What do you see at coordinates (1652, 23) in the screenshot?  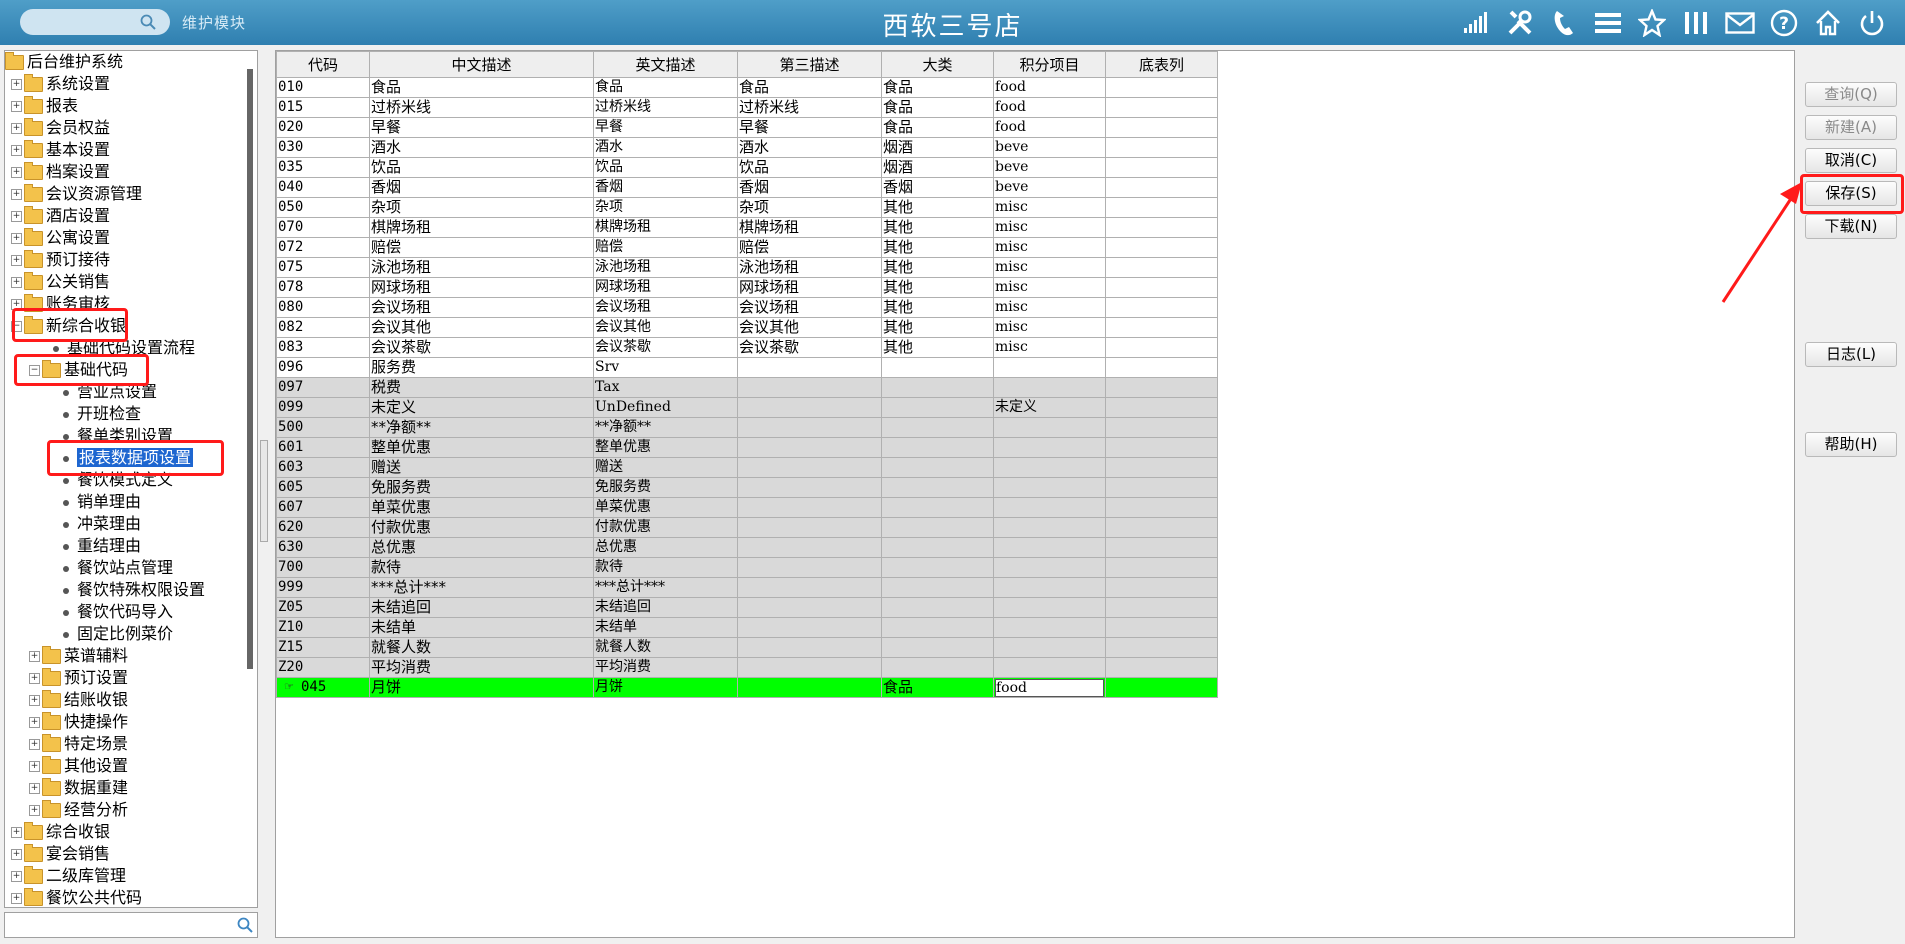 I see `star-icon` at bounding box center [1652, 23].